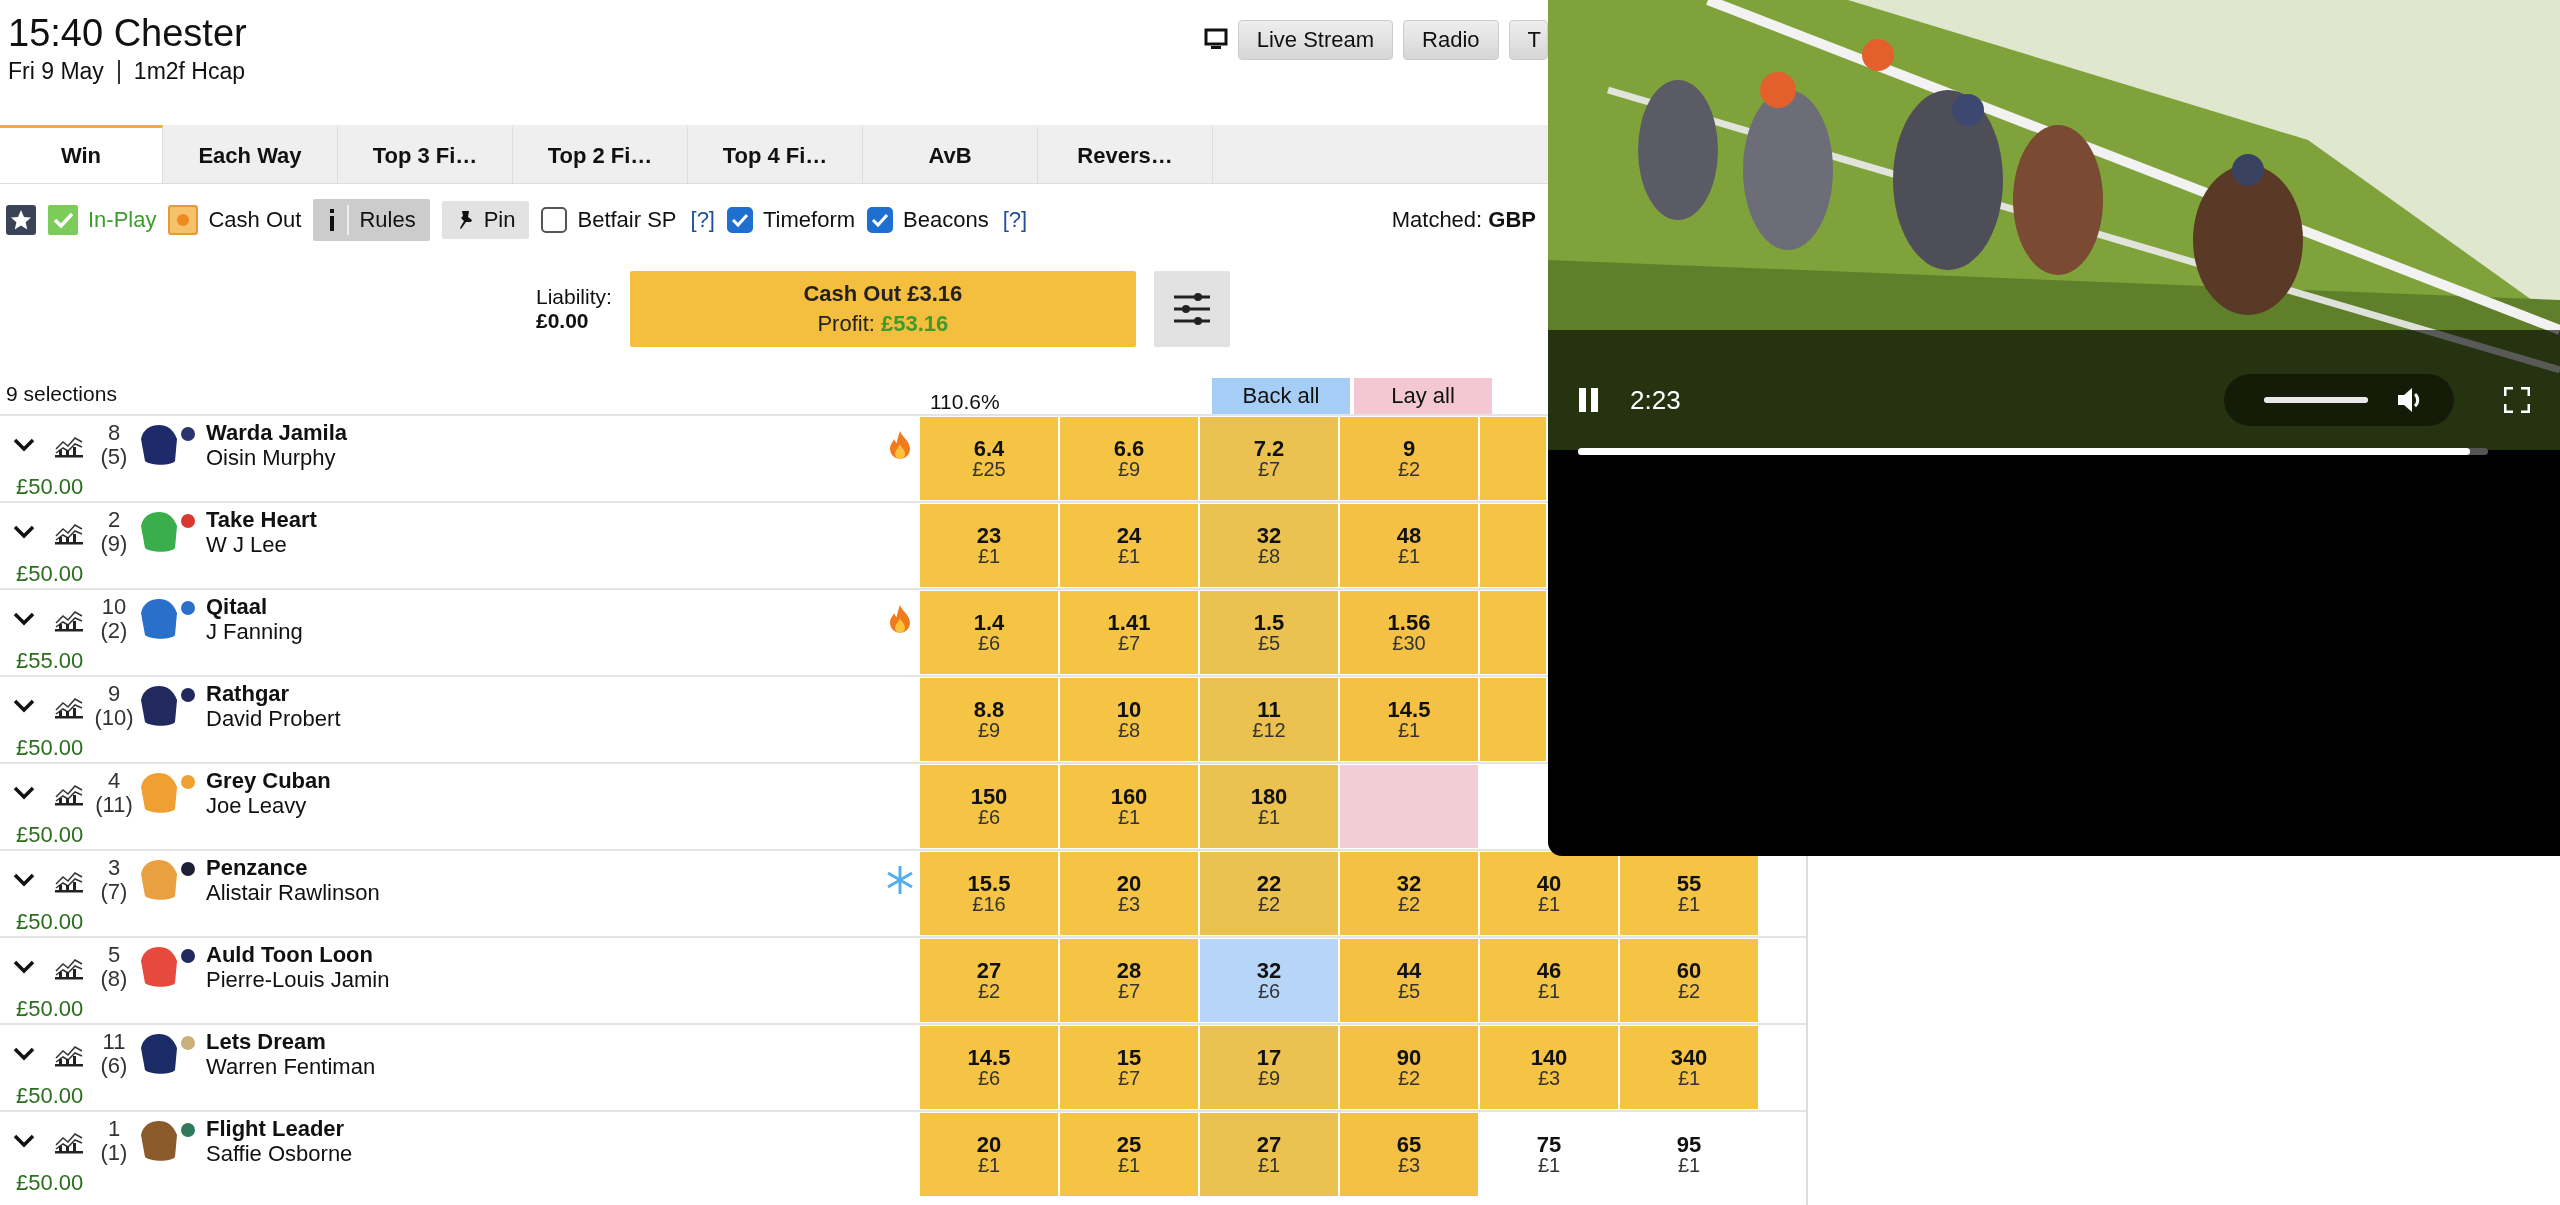 This screenshot has width=2560, height=1205. Describe the element at coordinates (989, 980) in the screenshot. I see `odds-cell: 27 £2` at that location.